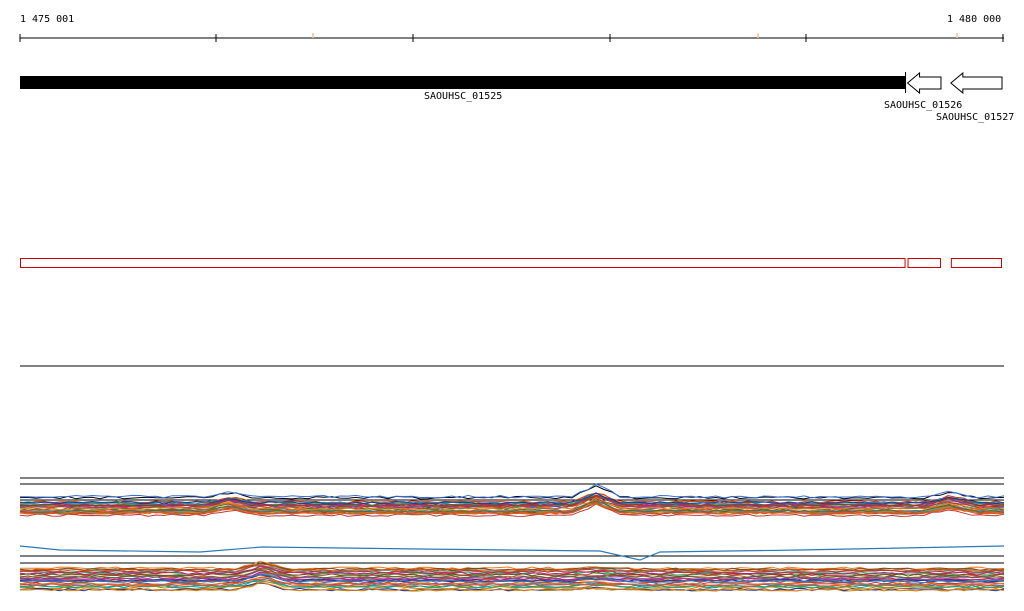  I want to click on ruler-end-label: 1 480 000, so click(974, 19).